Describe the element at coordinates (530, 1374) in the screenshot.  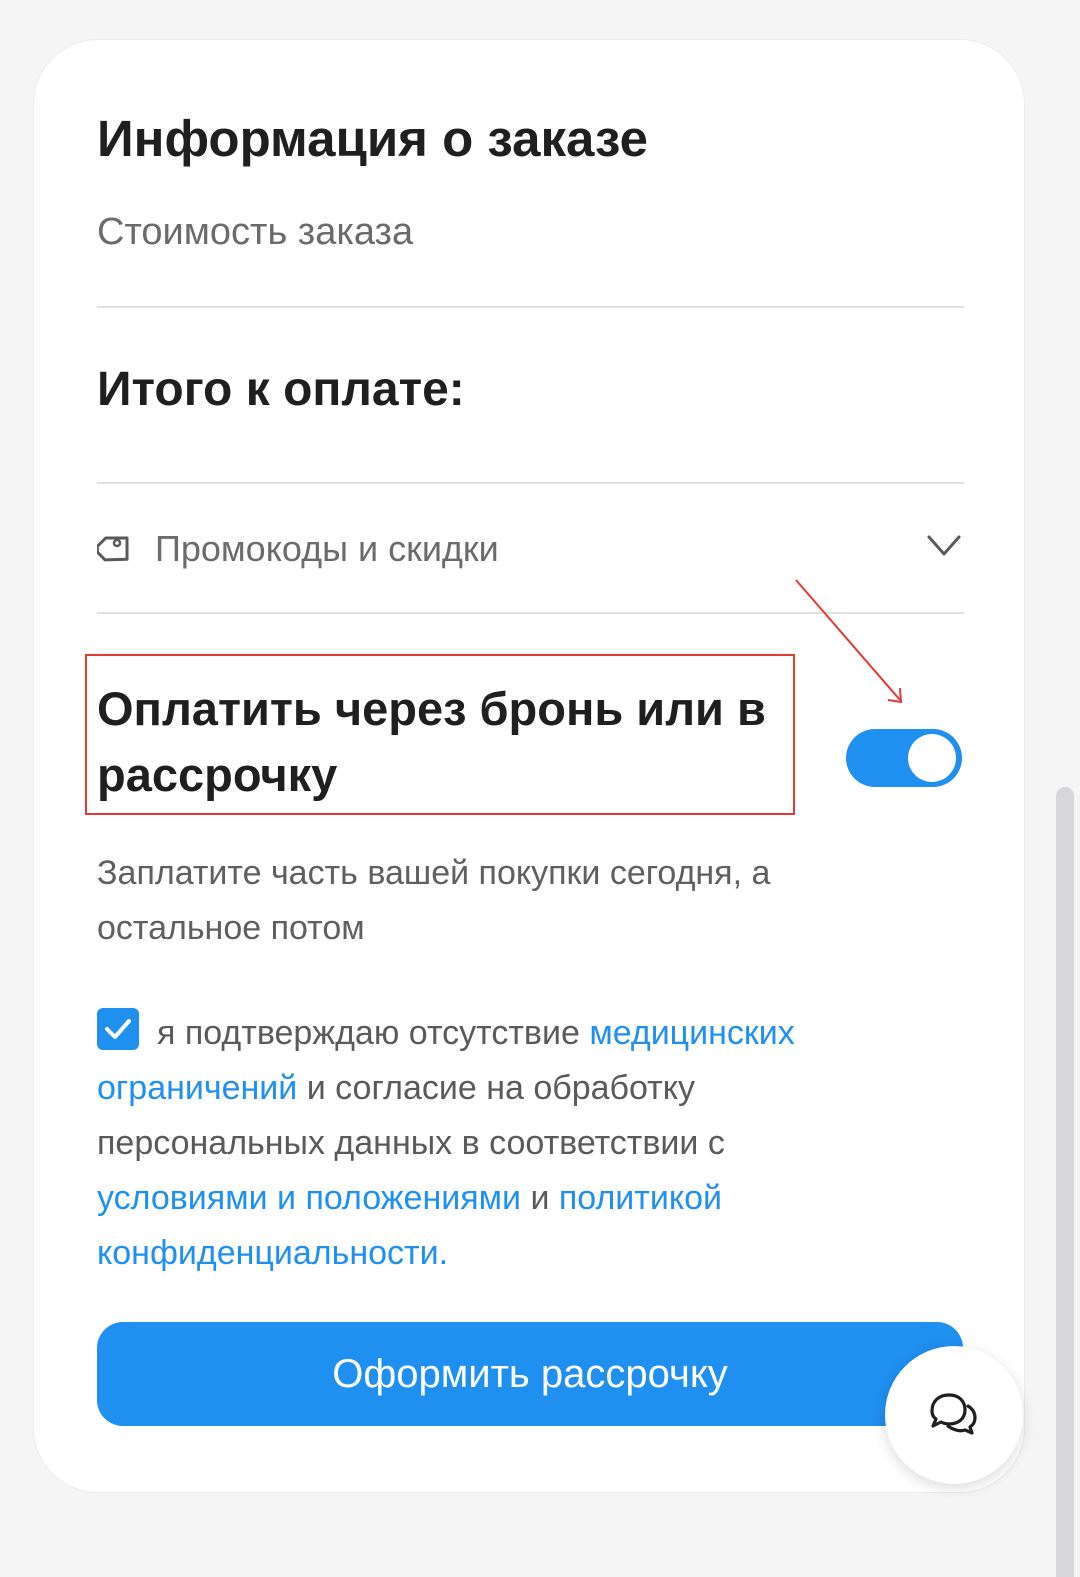
I see `submit-installment-button: Оформить рассрочку` at that location.